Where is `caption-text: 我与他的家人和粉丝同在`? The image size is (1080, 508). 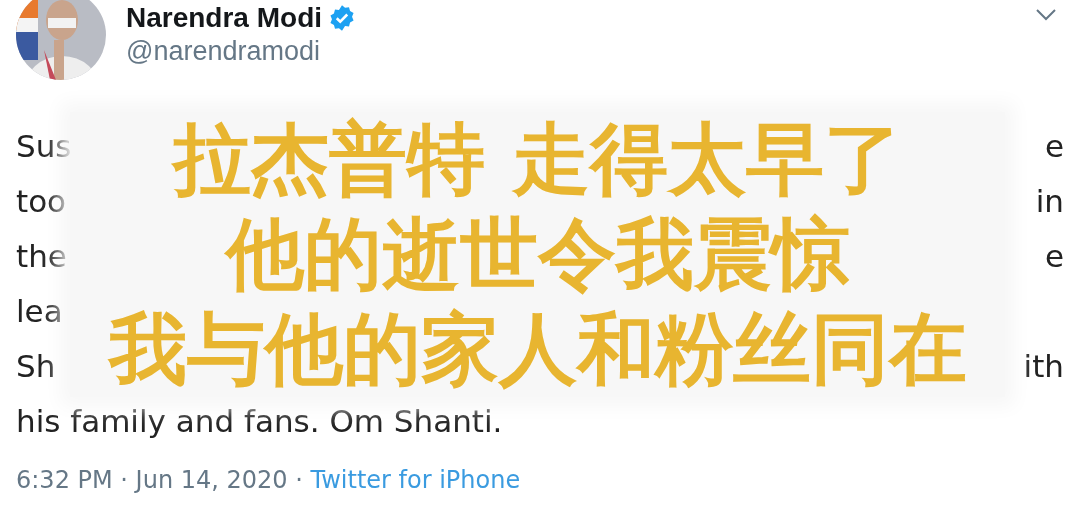 caption-text: 我与他的家人和粉丝同在 is located at coordinates (537, 349).